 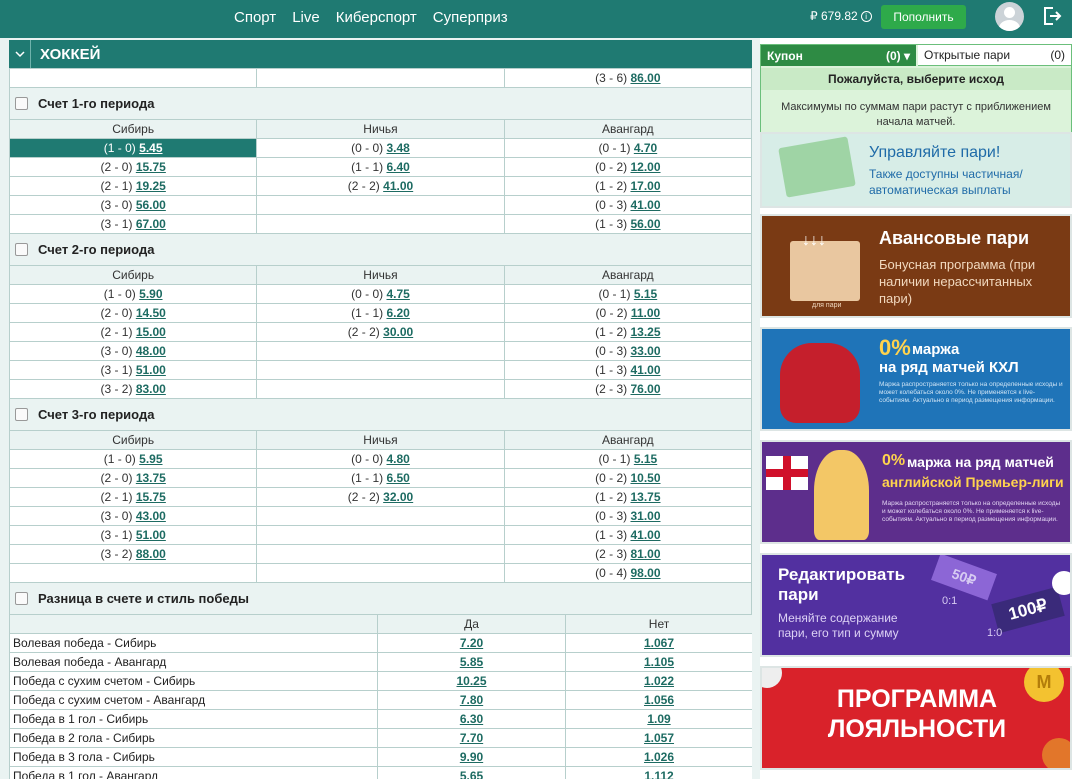 I want to click on odds-cell: (3 - 1) 67.00, so click(x=133, y=224).